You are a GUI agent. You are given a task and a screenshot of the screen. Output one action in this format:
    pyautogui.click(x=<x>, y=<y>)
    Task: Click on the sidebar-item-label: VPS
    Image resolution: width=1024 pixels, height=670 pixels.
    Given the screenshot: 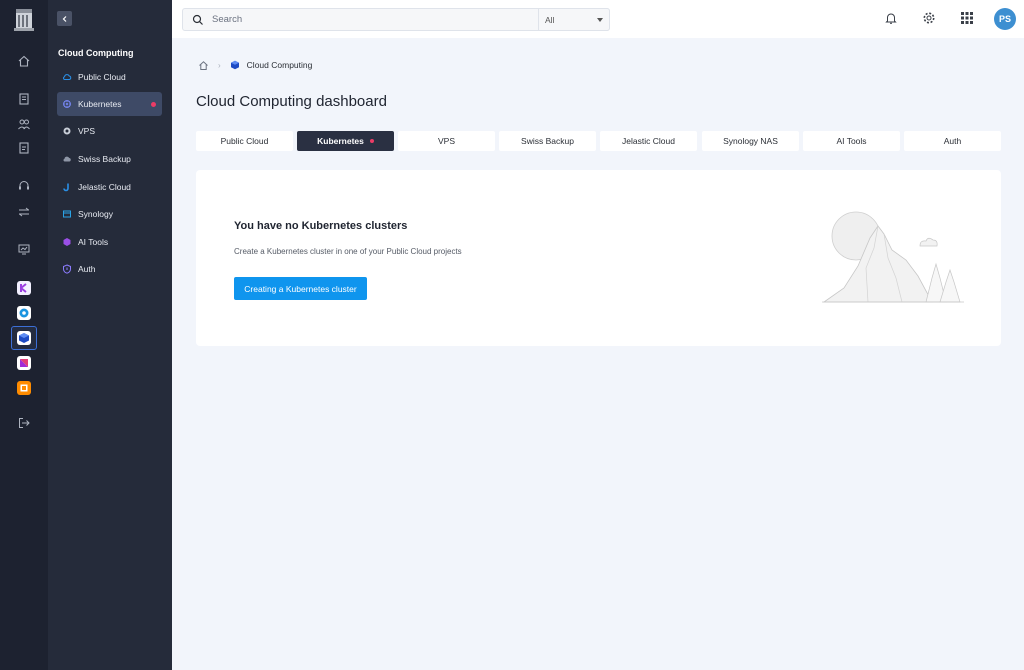 What is the action you would take?
    pyautogui.click(x=87, y=131)
    